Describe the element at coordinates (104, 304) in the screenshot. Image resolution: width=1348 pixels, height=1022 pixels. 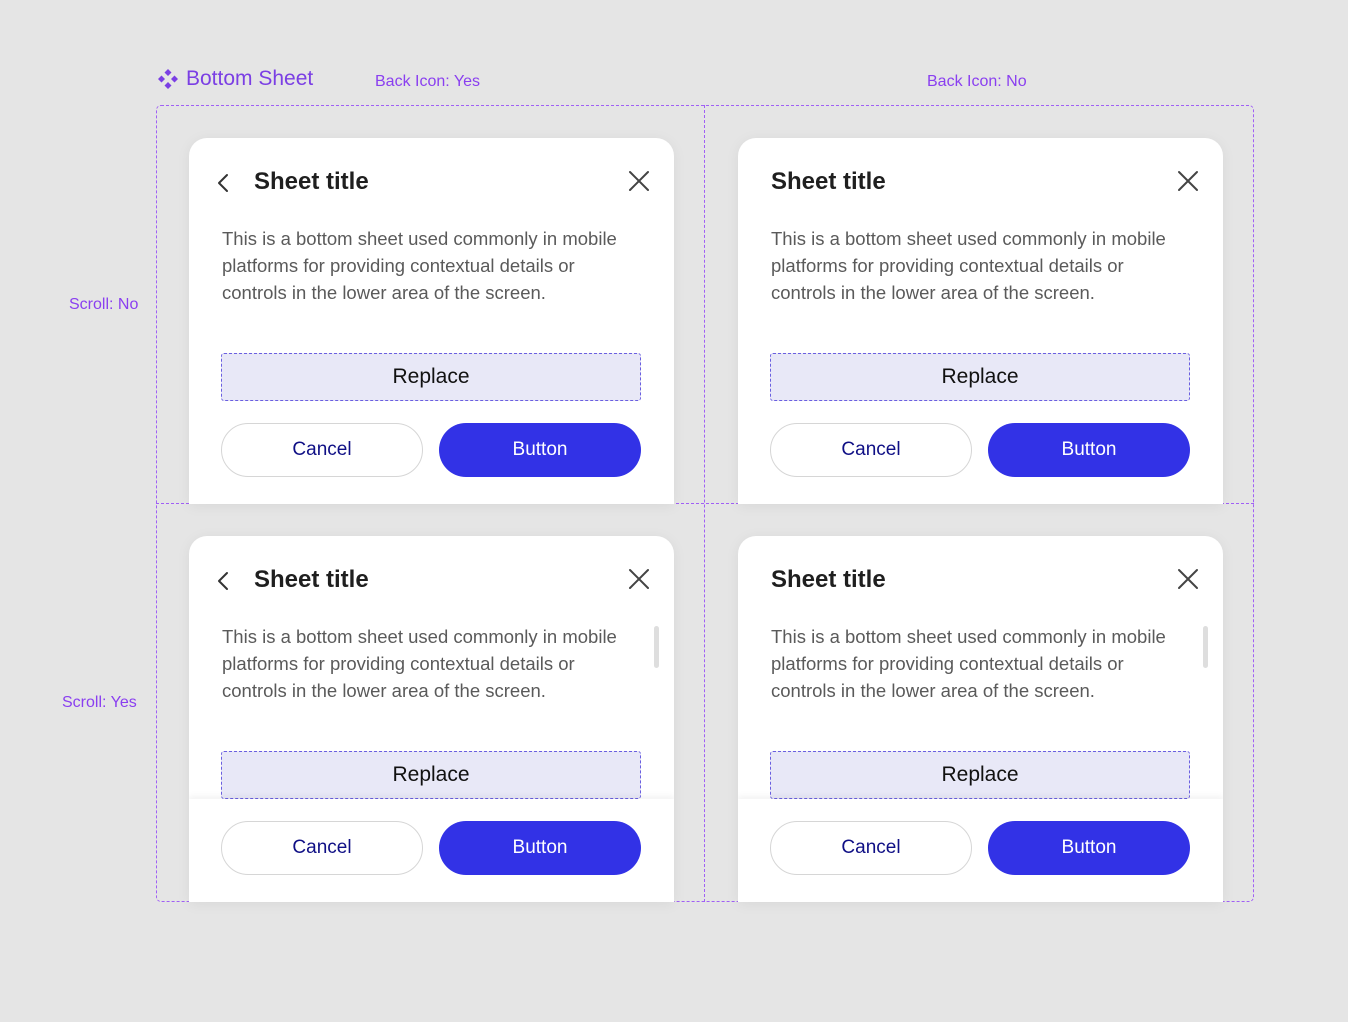
I see `property-label-scroll-no: Scroll: No` at that location.